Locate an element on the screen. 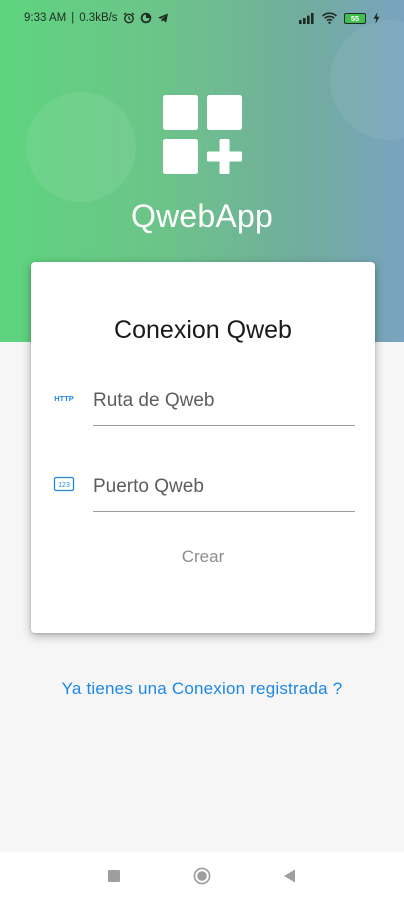 This screenshot has width=404, height=900. app-title: QwebApp is located at coordinates (202, 216).